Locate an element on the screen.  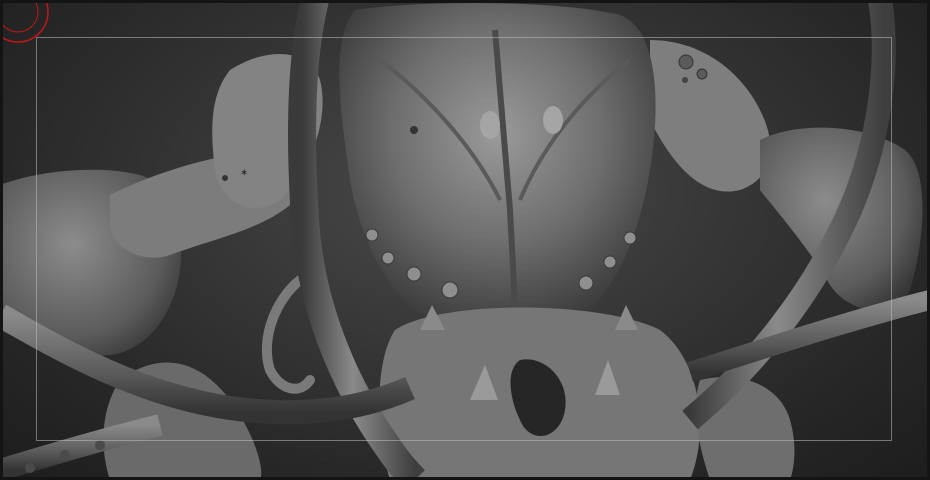
creature-lower-body is located at coordinates (539, 392).